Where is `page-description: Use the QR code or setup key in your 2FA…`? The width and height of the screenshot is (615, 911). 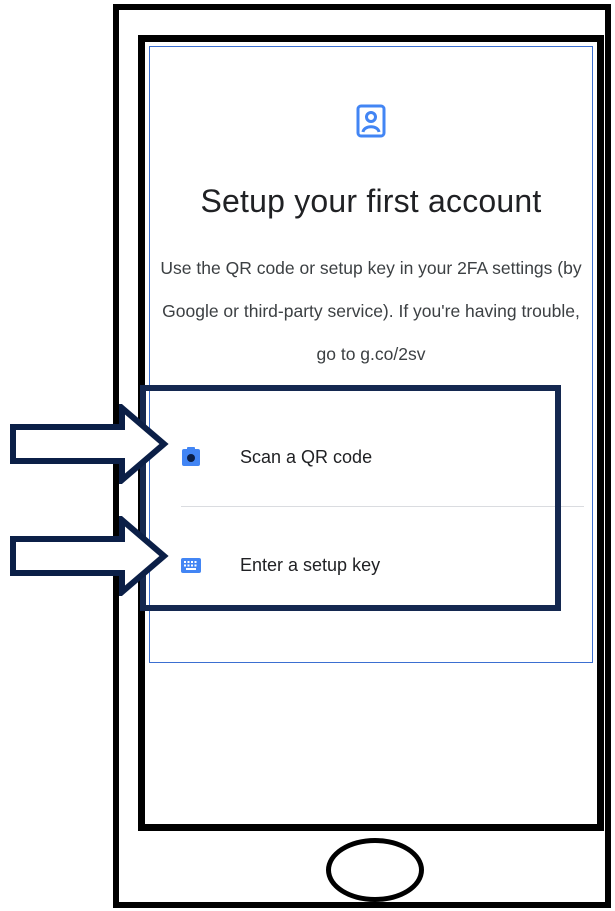
page-description: Use the QR code or setup key in your 2FA… is located at coordinates (371, 311).